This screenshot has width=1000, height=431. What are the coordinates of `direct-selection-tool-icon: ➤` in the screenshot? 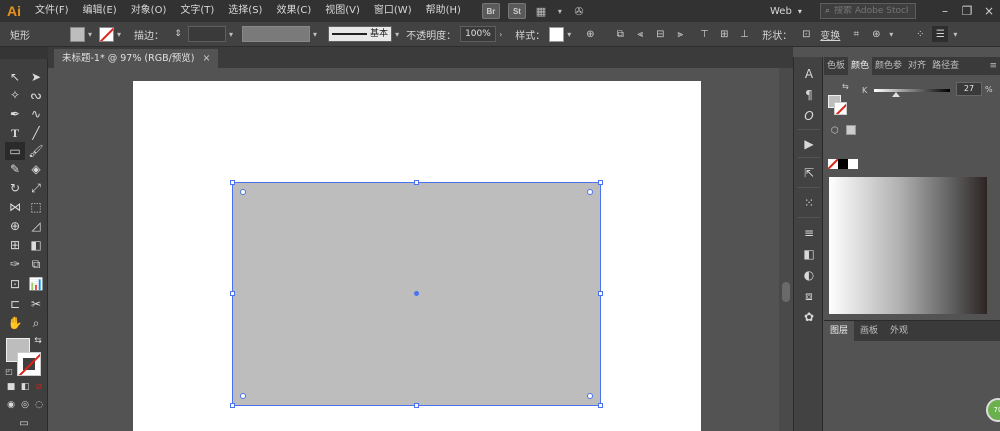 It's located at (36, 77).